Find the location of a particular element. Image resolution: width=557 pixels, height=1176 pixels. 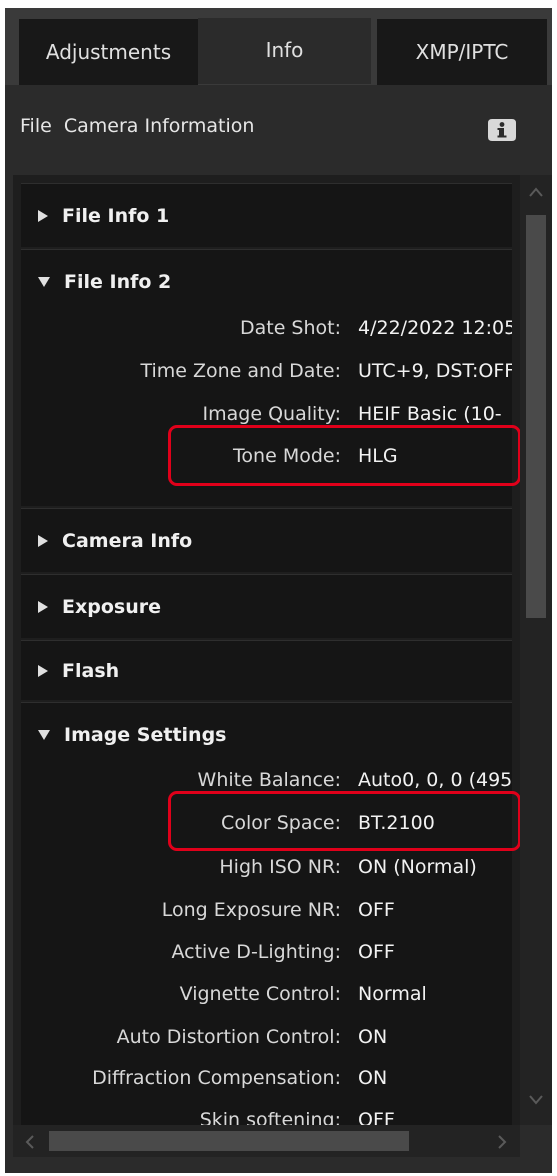

tab-bar: Adjustments Info XMP/IPTC is located at coordinates (278, 46).